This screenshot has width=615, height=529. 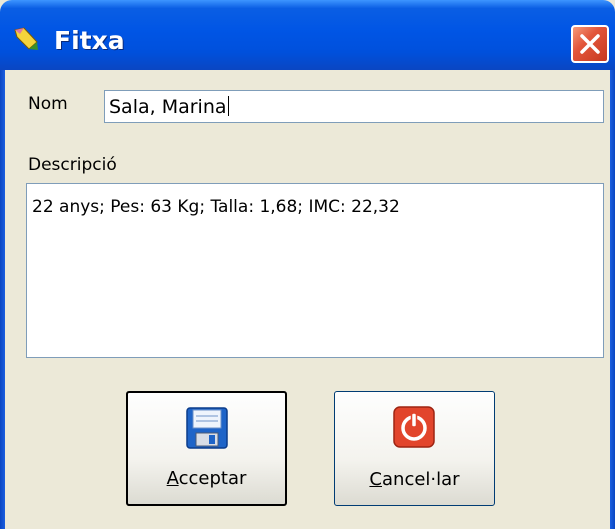 What do you see at coordinates (2, 299) in the screenshot?
I see `window-border-left` at bounding box center [2, 299].